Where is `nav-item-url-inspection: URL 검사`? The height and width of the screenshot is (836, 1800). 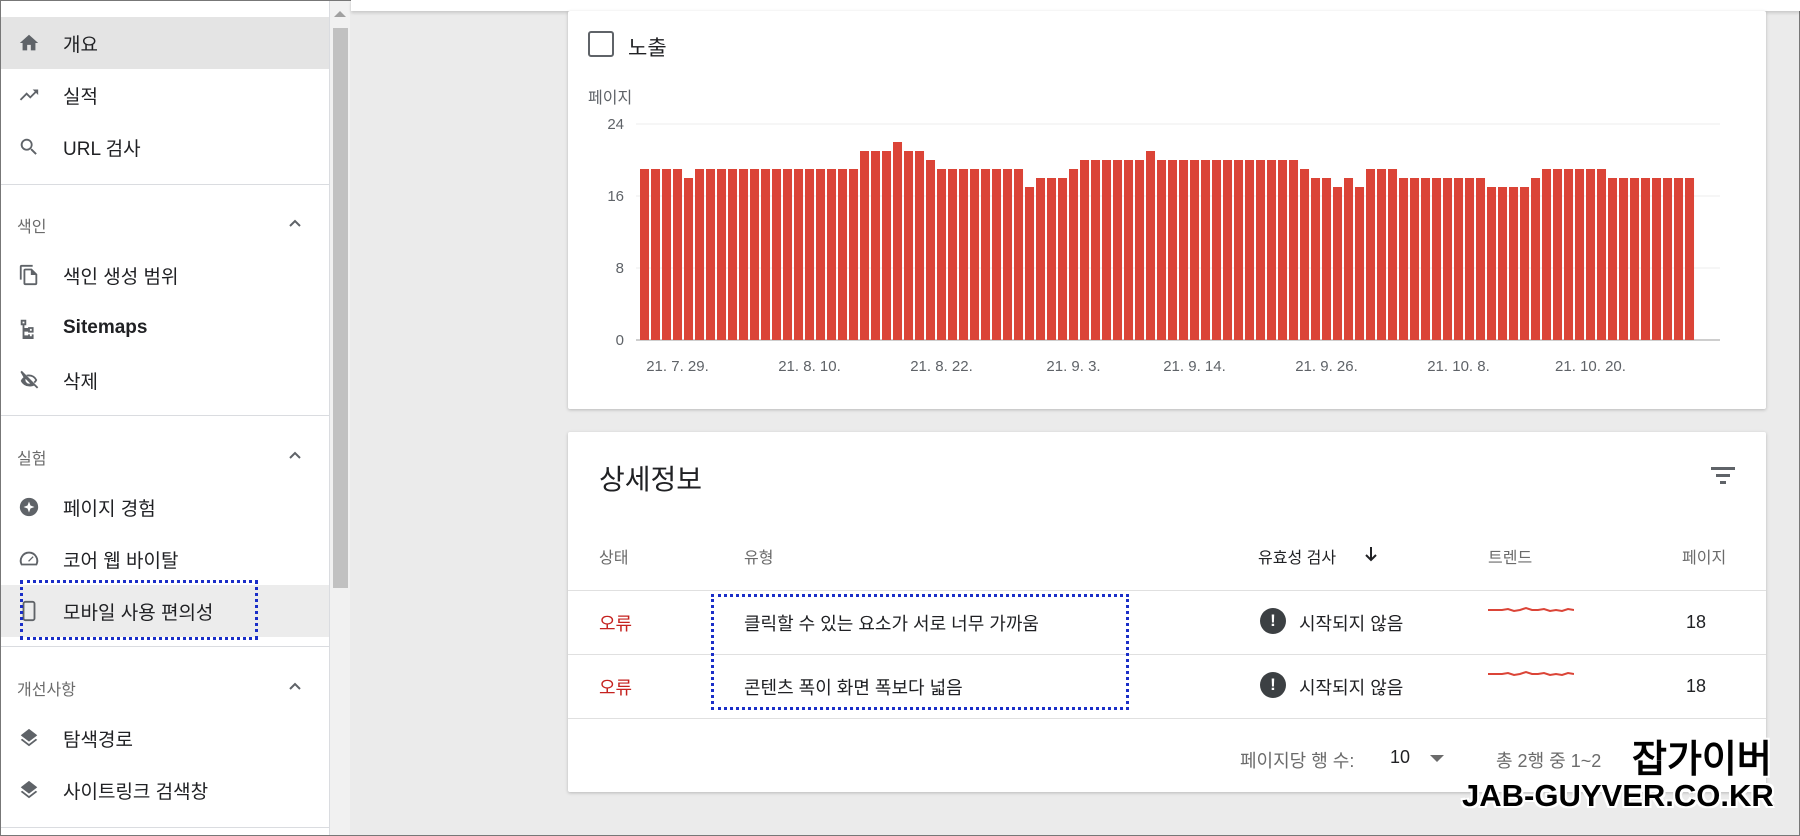
nav-item-url-inspection: URL 검사 is located at coordinates (165, 147).